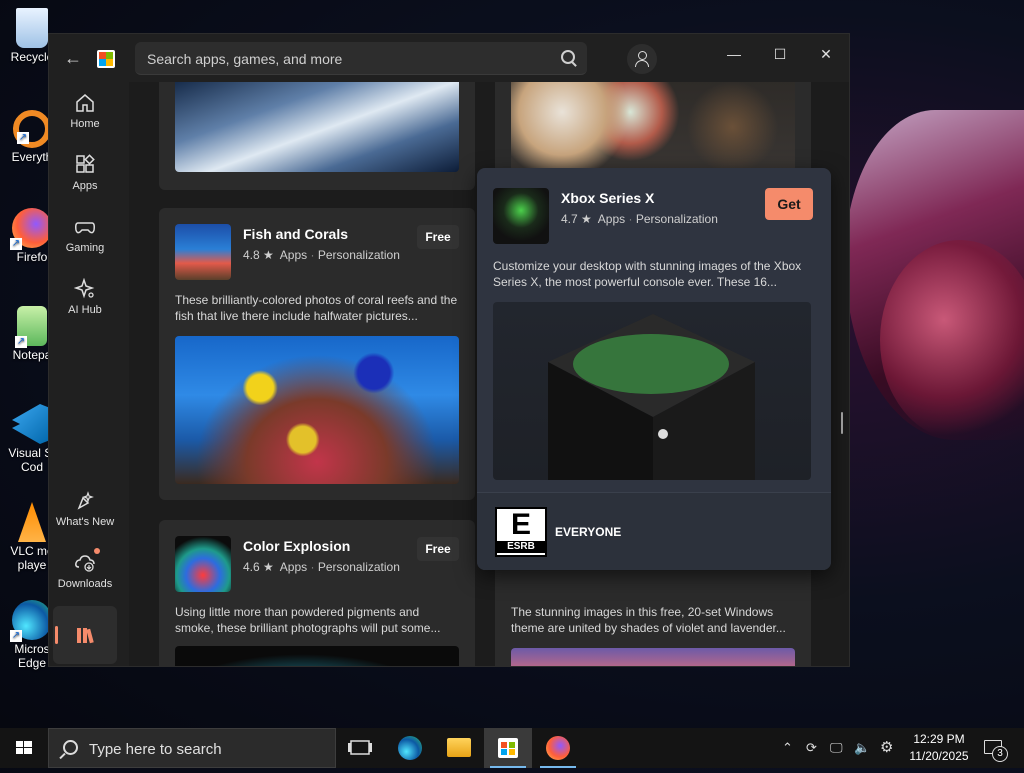 This screenshot has width=1024, height=773. What do you see at coordinates (85, 124) in the screenshot?
I see `nav-home-label: Home` at bounding box center [85, 124].